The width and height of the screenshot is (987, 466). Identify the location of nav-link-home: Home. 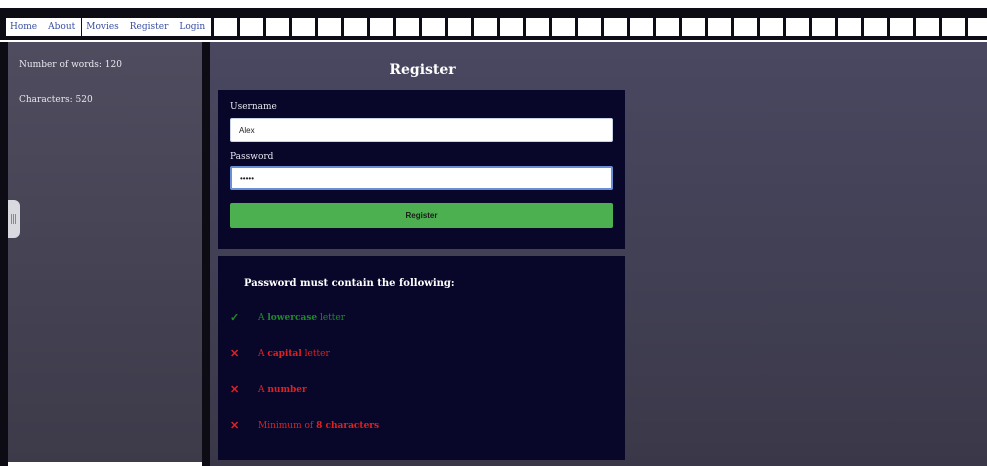
(24, 27).